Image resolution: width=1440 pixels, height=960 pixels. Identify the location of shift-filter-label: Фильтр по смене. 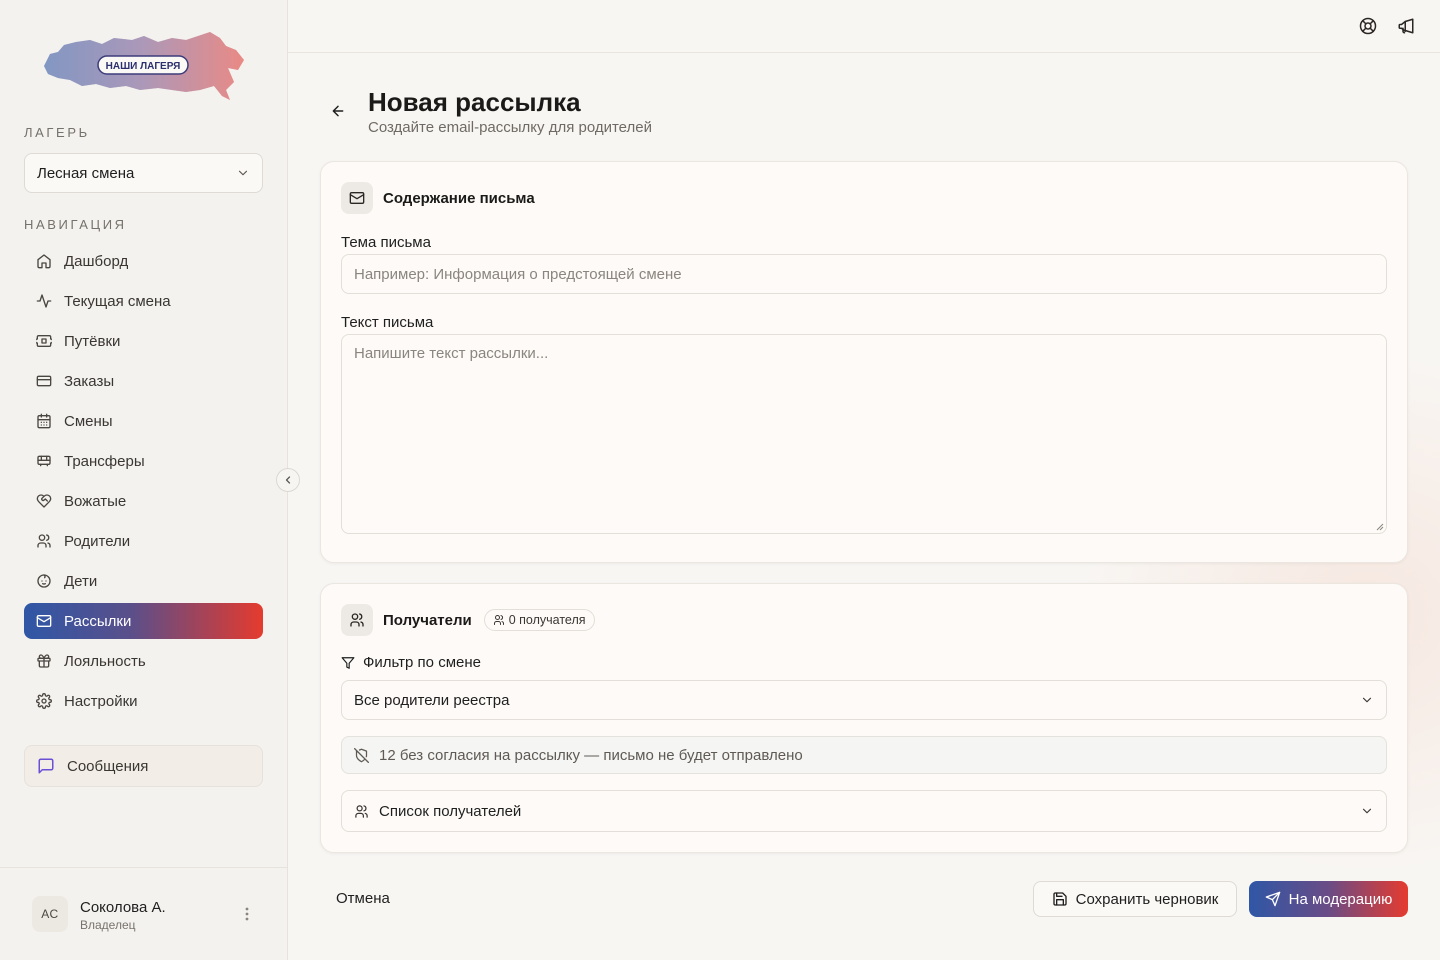
(411, 662).